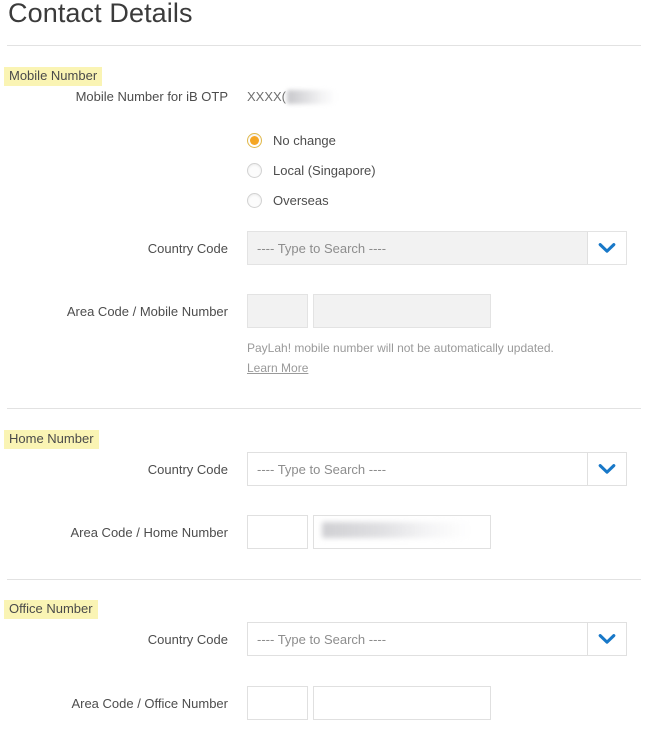 Image resolution: width=663 pixels, height=742 pixels. I want to click on label-mobile-number-for-ib-otp: Mobile Number for iB OTP, so click(151, 96).